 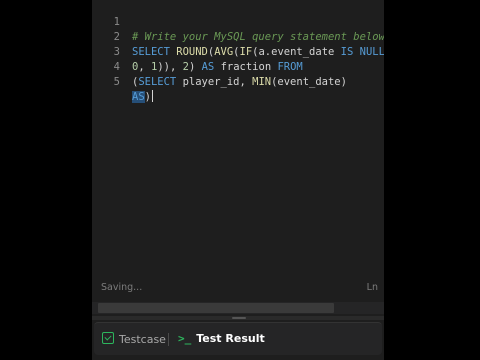 I want to click on checkbox-icon, so click(x=108, y=338).